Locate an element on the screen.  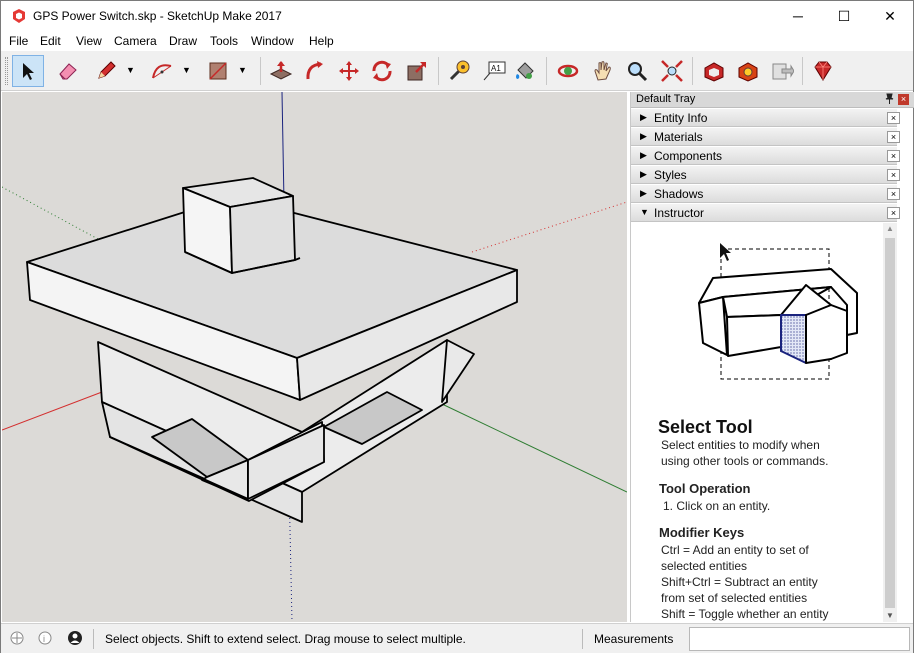
rectangle-tool-button is located at coordinates (218, 71).